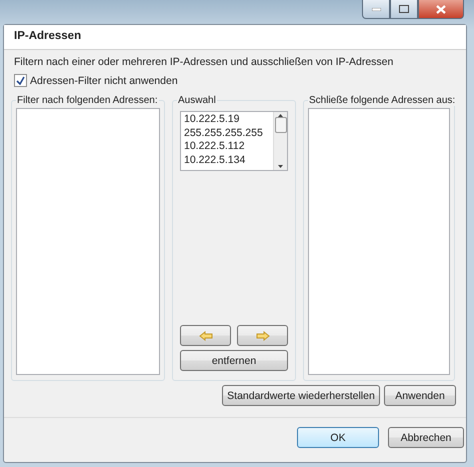 The height and width of the screenshot is (467, 474). What do you see at coordinates (280, 115) in the screenshot?
I see `up-arrow-icon` at bounding box center [280, 115].